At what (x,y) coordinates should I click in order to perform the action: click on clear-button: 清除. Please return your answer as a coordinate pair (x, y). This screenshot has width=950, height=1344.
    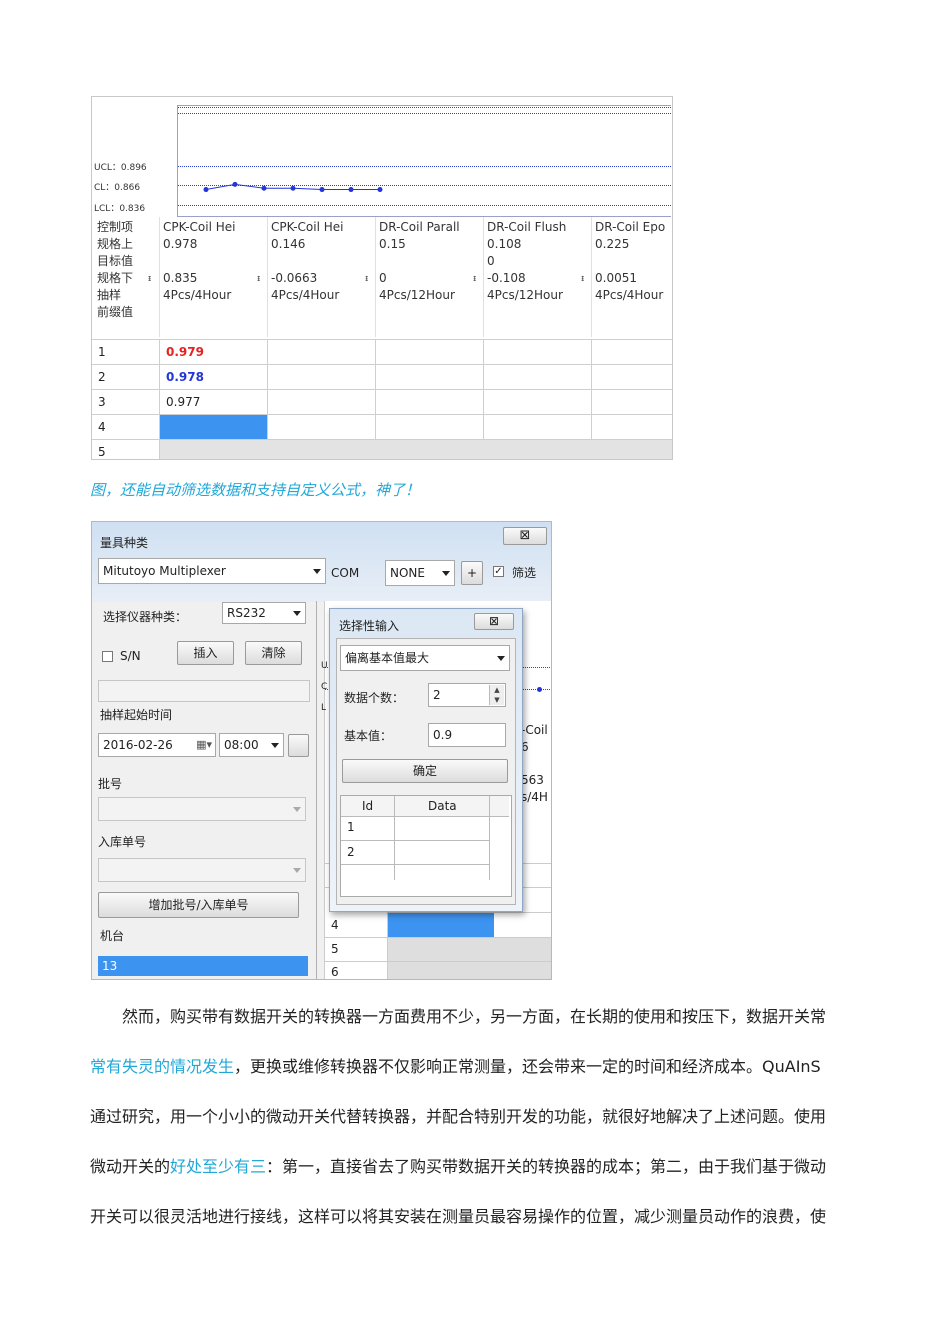
    Looking at the image, I should click on (273, 653).